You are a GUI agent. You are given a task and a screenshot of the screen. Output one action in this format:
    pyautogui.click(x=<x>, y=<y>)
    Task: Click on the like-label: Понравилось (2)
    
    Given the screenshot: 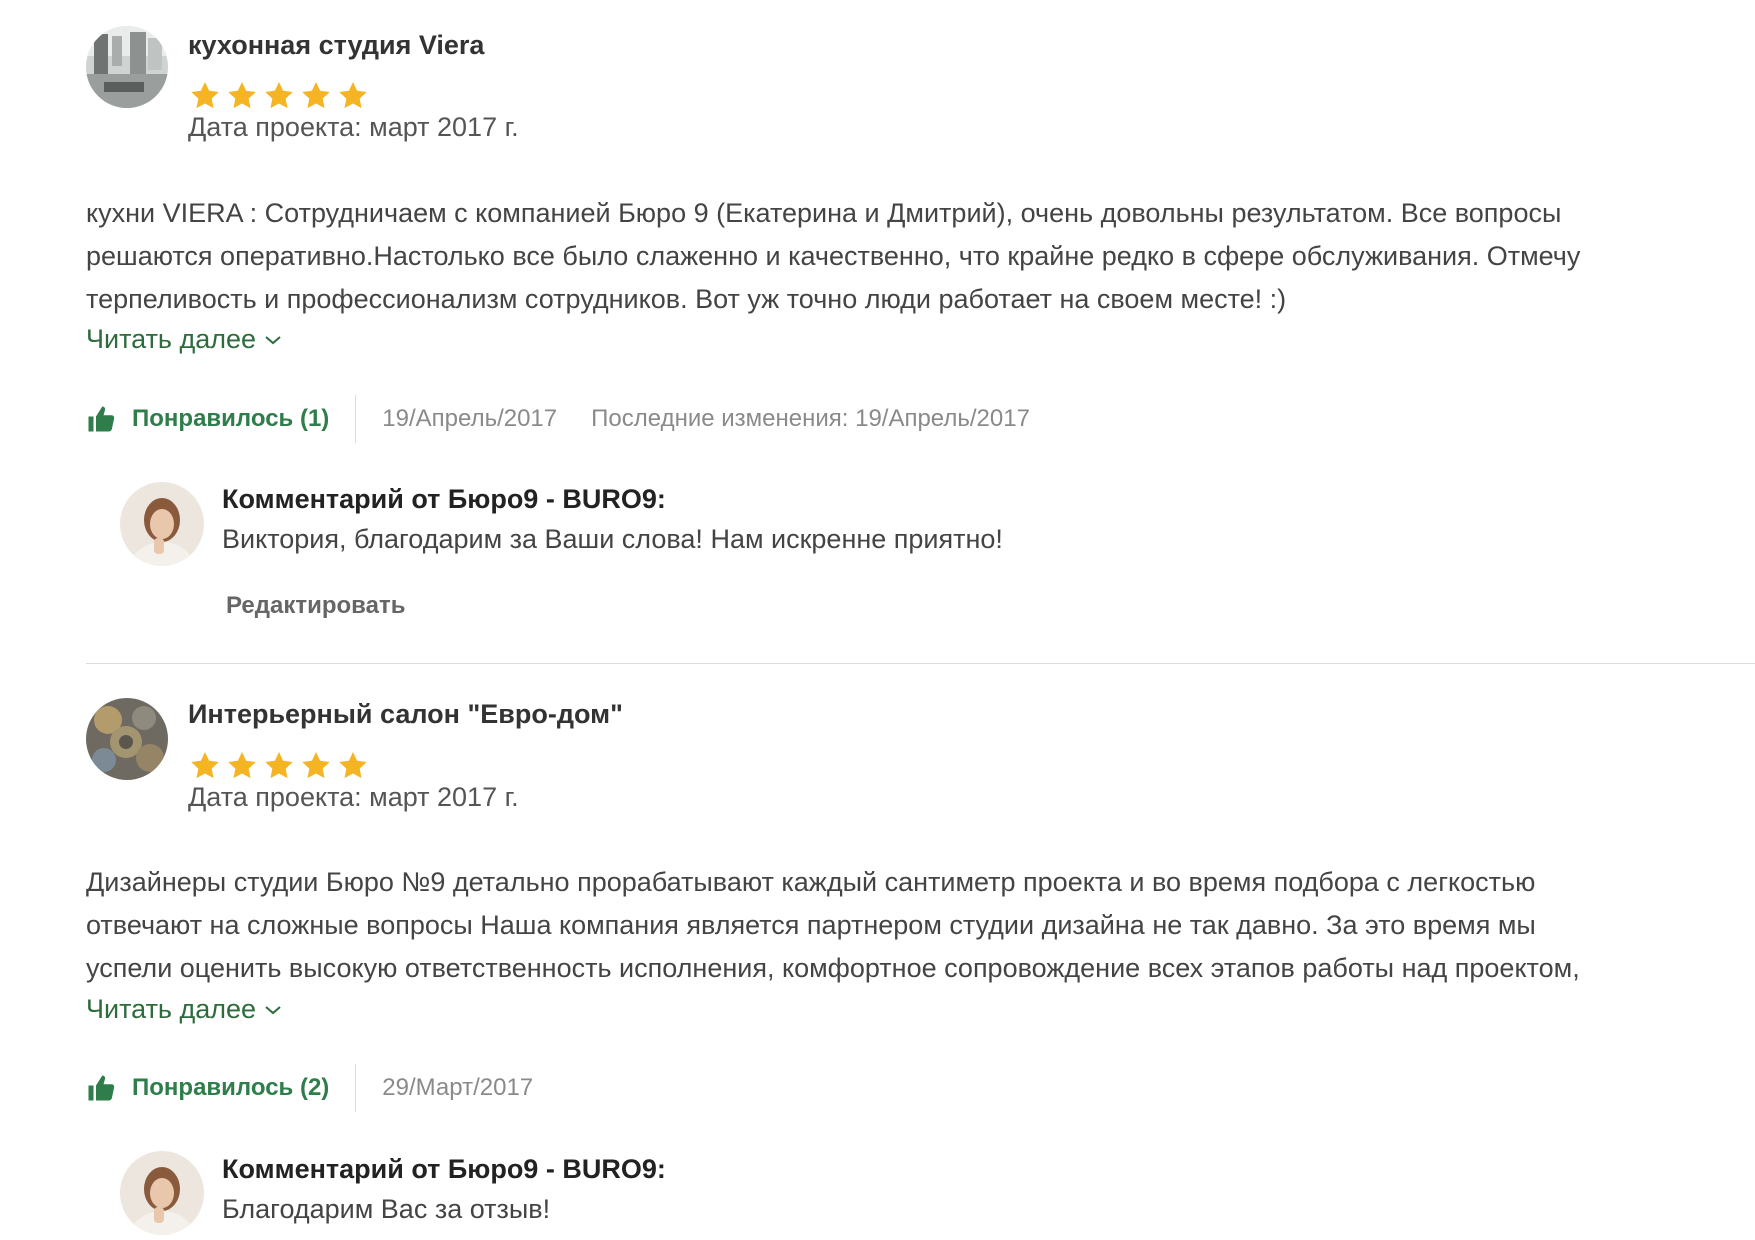 What is the action you would take?
    pyautogui.click(x=231, y=1087)
    